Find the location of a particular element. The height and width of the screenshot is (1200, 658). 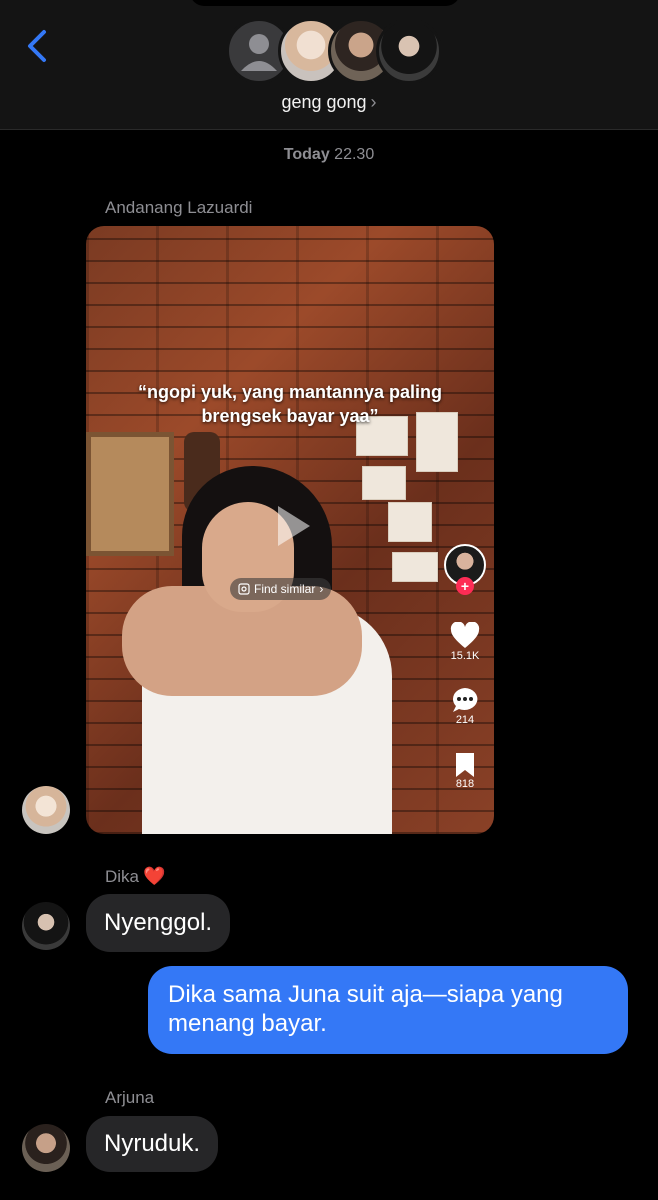

sender-name: Andanang Lazuardi is located at coordinates (179, 207).